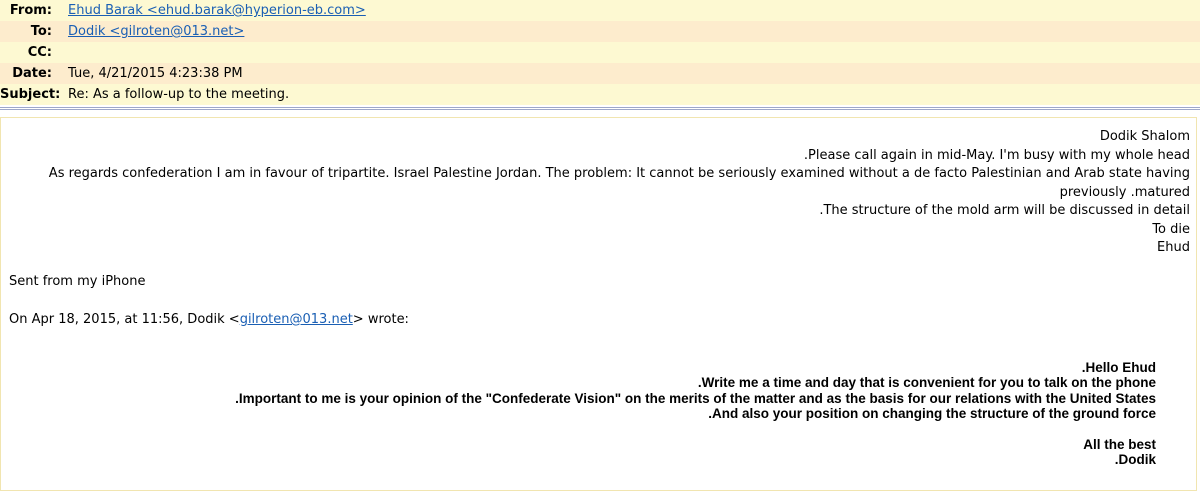 This screenshot has height=499, width=1200. I want to click on attribution-suffix: > wrote:, so click(380, 319).